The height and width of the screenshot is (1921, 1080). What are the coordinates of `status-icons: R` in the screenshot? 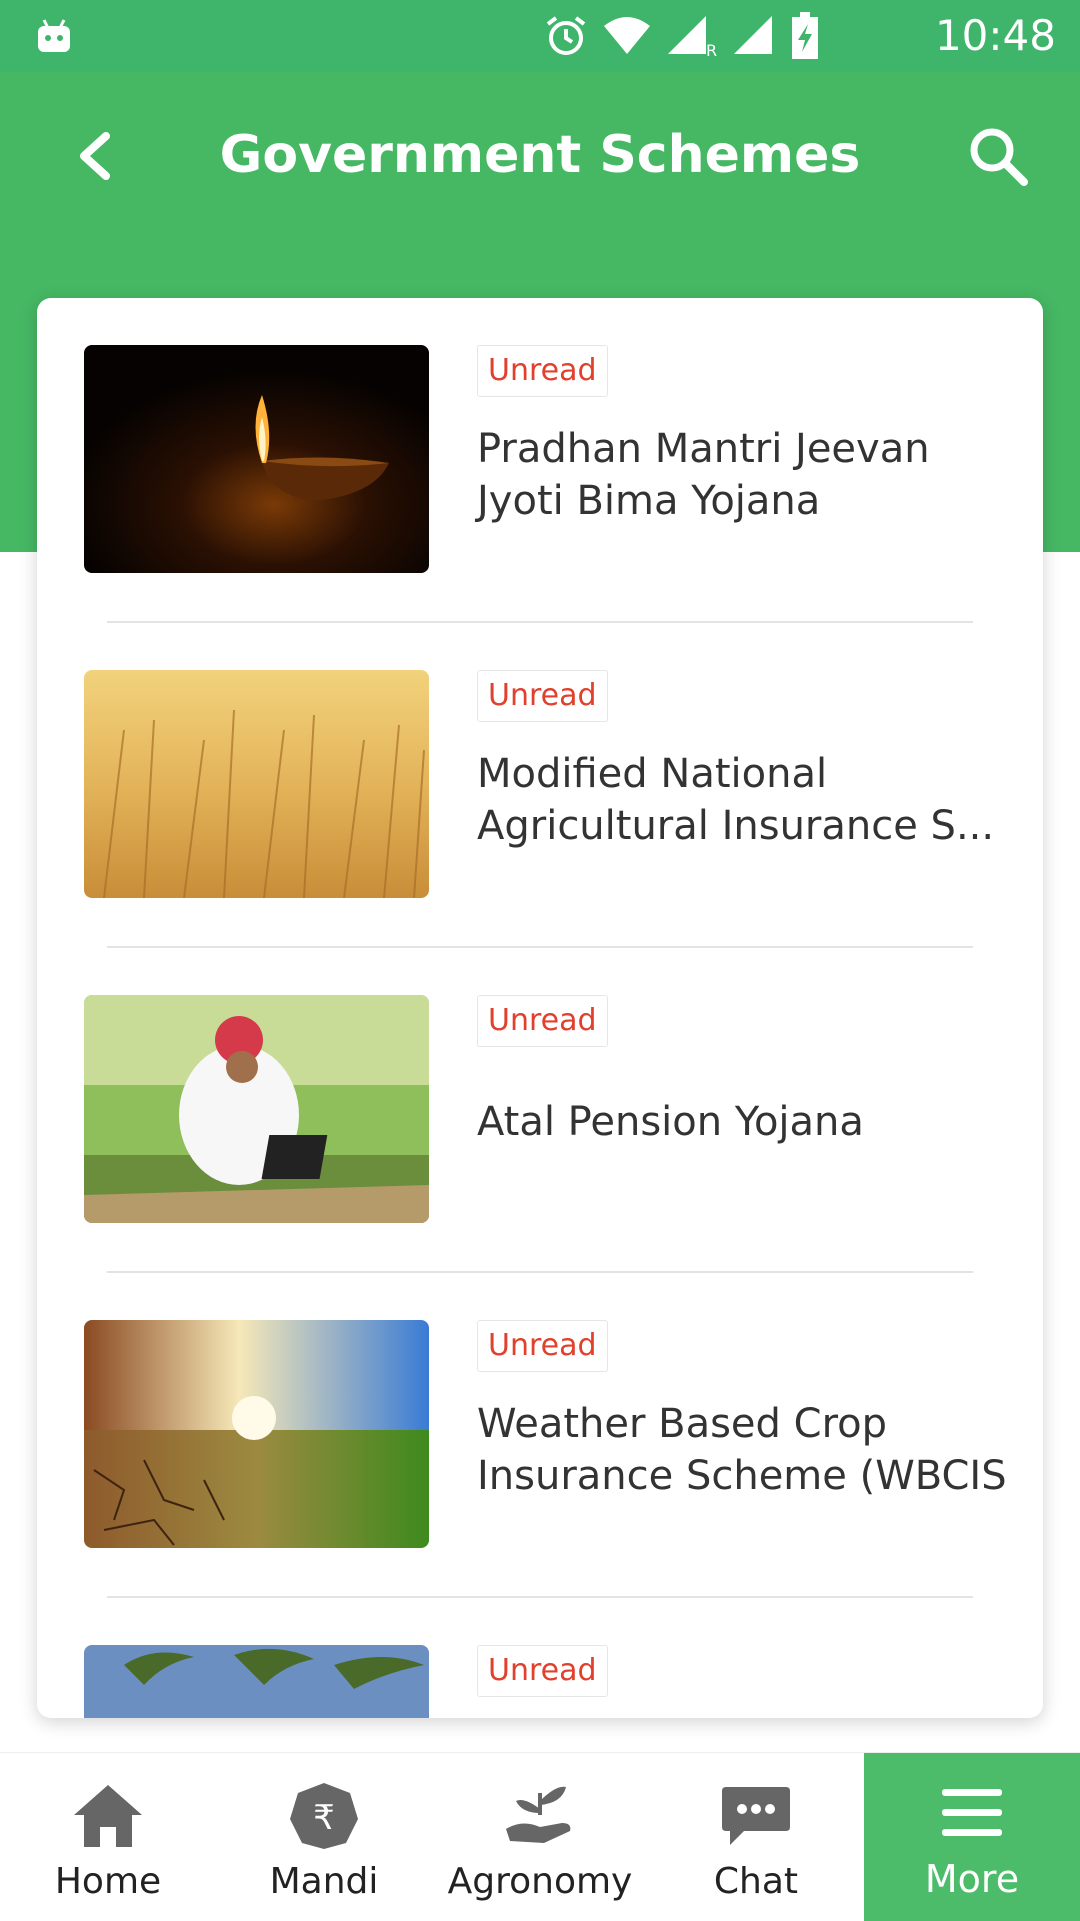 It's located at (682, 35).